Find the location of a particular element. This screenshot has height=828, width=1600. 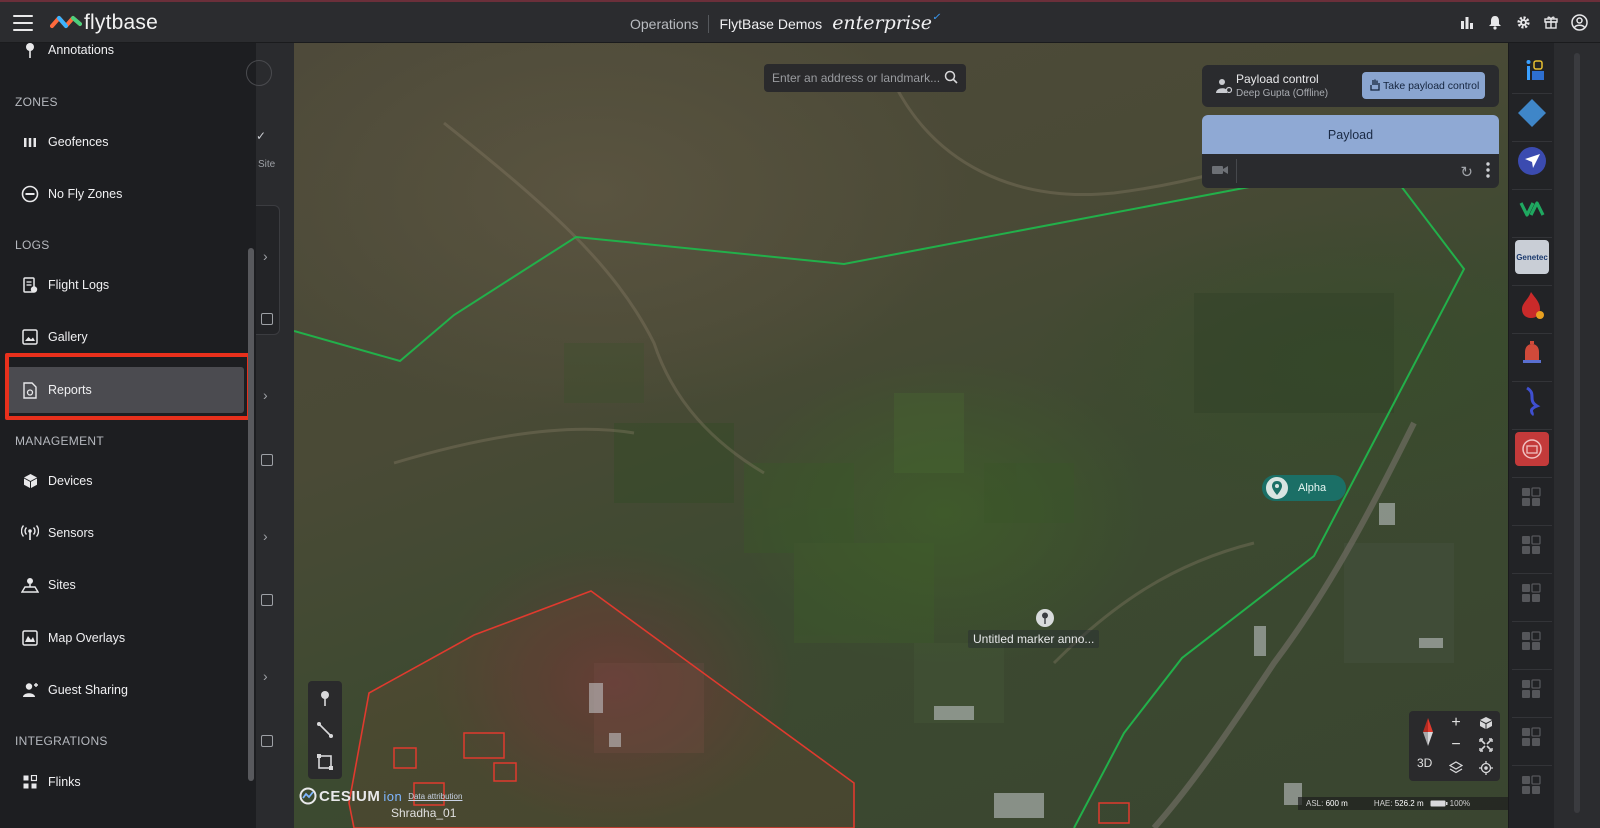

sidebar-item-label: Annotations is located at coordinates (81, 50).